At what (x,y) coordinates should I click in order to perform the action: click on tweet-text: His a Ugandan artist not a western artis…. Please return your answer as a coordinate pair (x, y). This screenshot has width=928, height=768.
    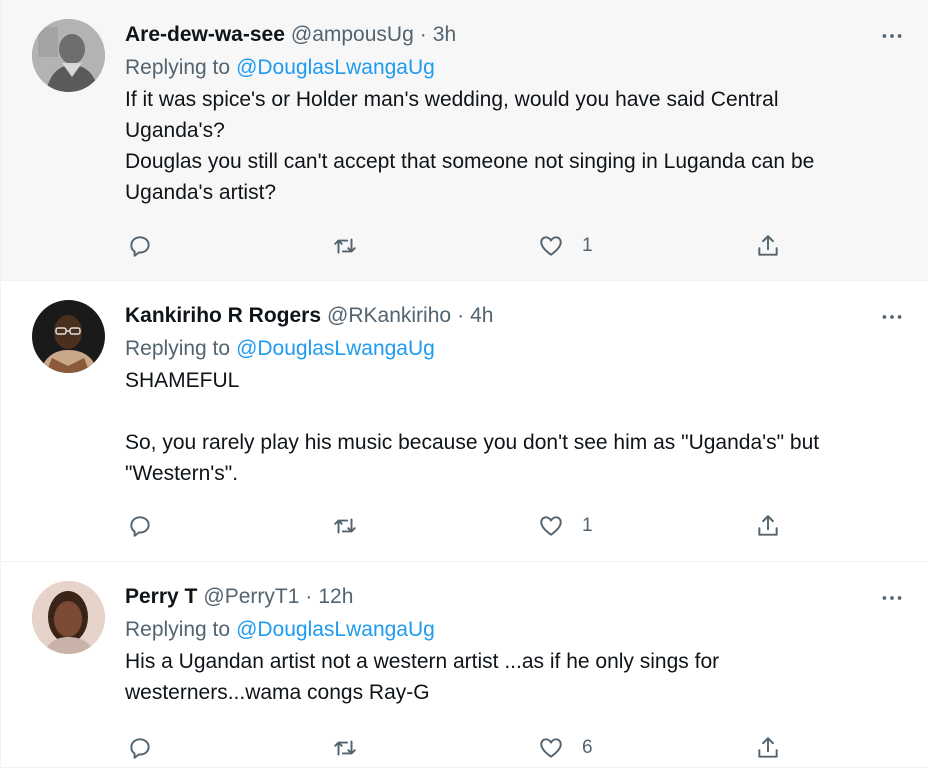
    Looking at the image, I should click on (422, 677).